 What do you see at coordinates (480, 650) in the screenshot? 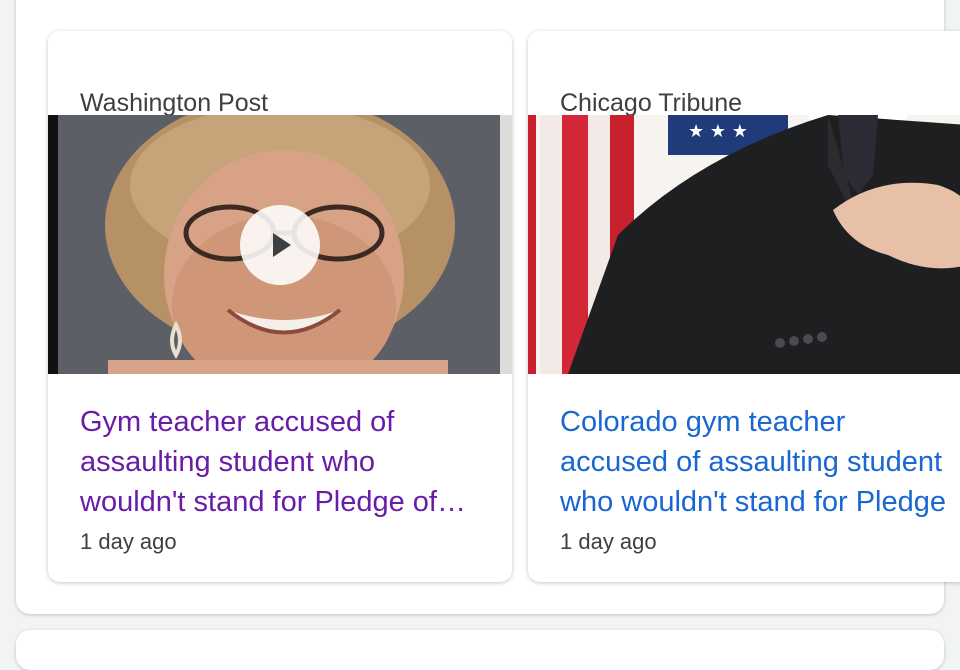
I see `next-result-card` at bounding box center [480, 650].